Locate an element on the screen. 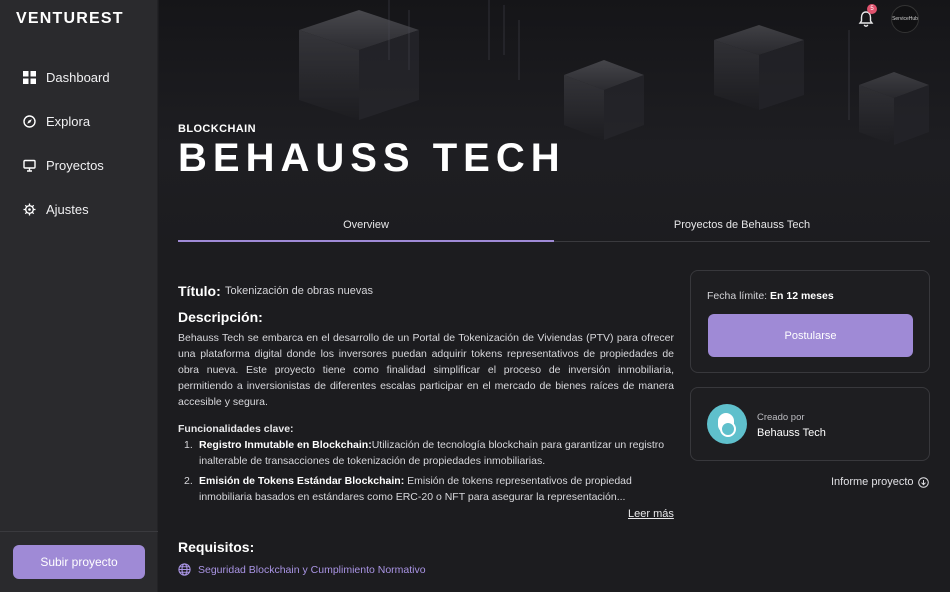 Image resolution: width=950 pixels, height=592 pixels. sidebar-item-proyectos: Proyectos is located at coordinates (79, 165).